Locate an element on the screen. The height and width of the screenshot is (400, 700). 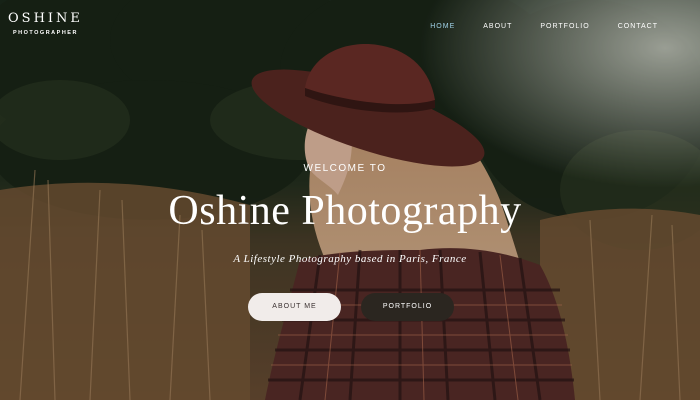
site-logo: OSHINE PHOTOGRAPHER is located at coordinates (45, 24).